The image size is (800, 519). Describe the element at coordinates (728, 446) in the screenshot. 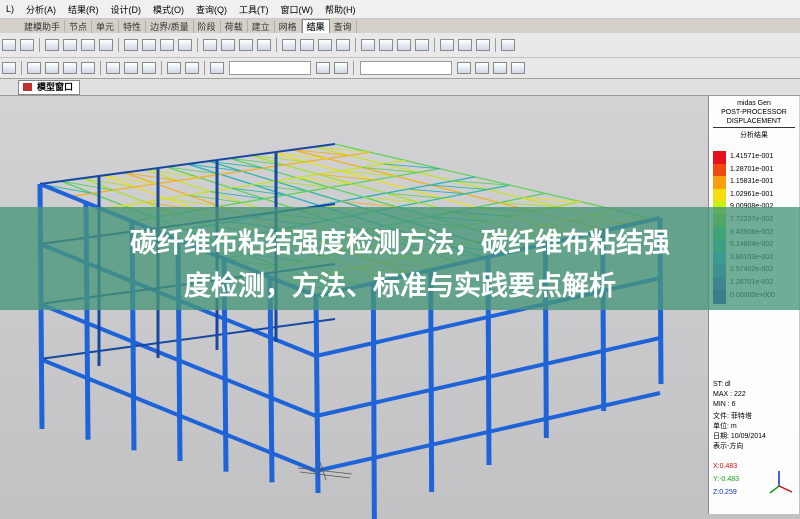

I see `legend-info-line: 表示-方向` at that location.